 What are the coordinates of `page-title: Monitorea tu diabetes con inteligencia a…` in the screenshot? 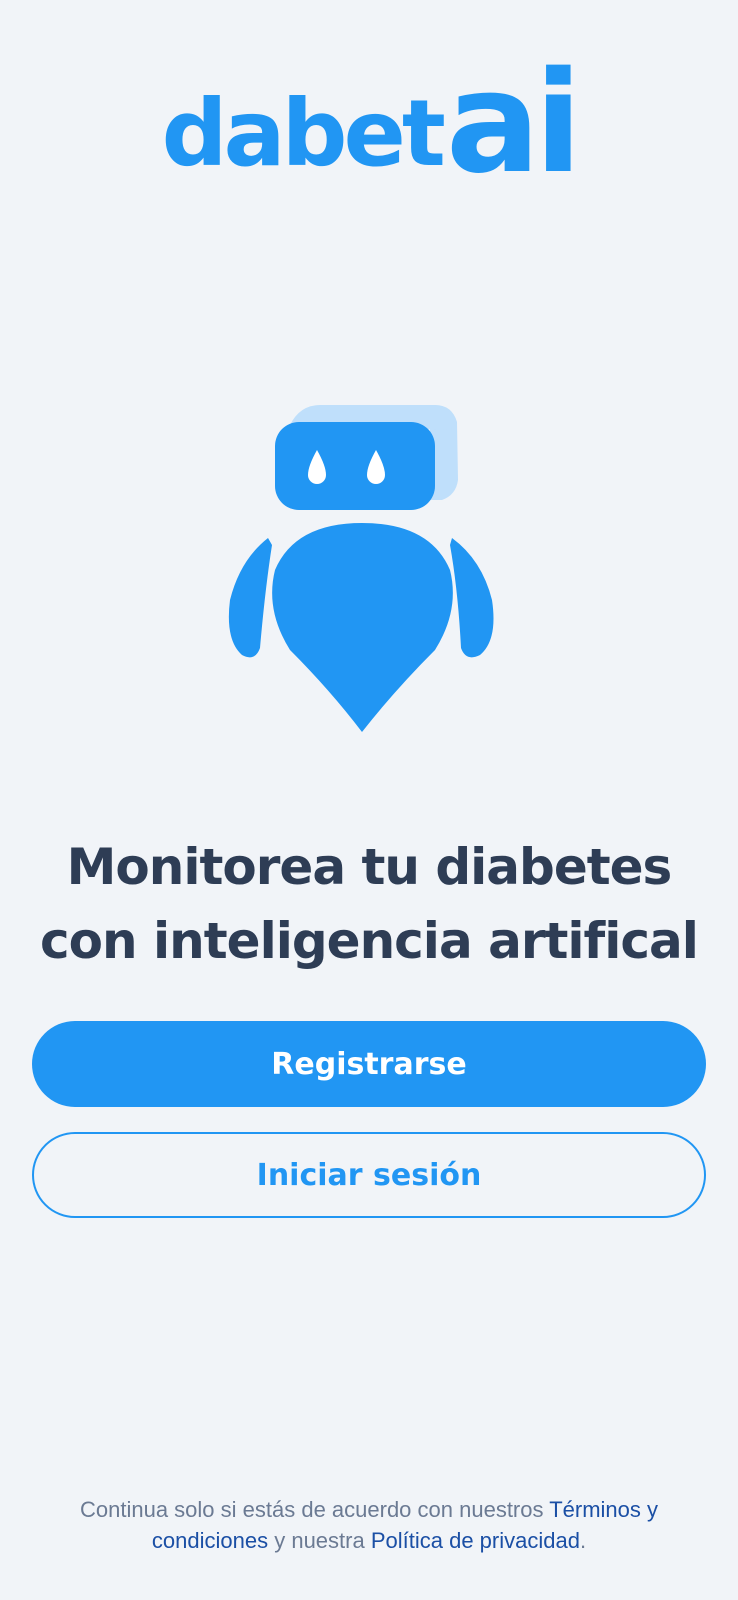 It's located at (369, 904).